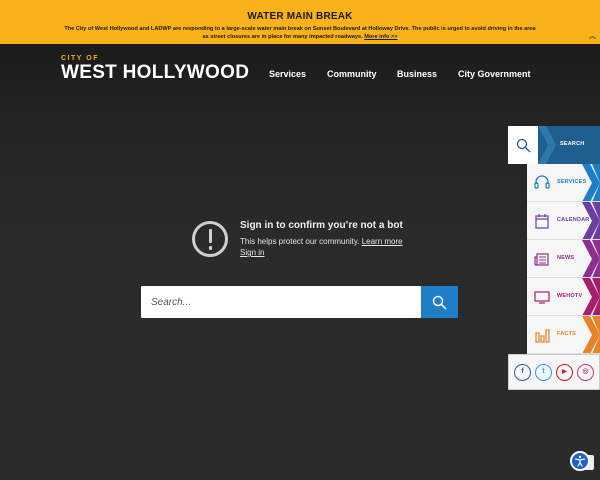  What do you see at coordinates (541, 259) in the screenshot?
I see `newspaper-icon` at bounding box center [541, 259].